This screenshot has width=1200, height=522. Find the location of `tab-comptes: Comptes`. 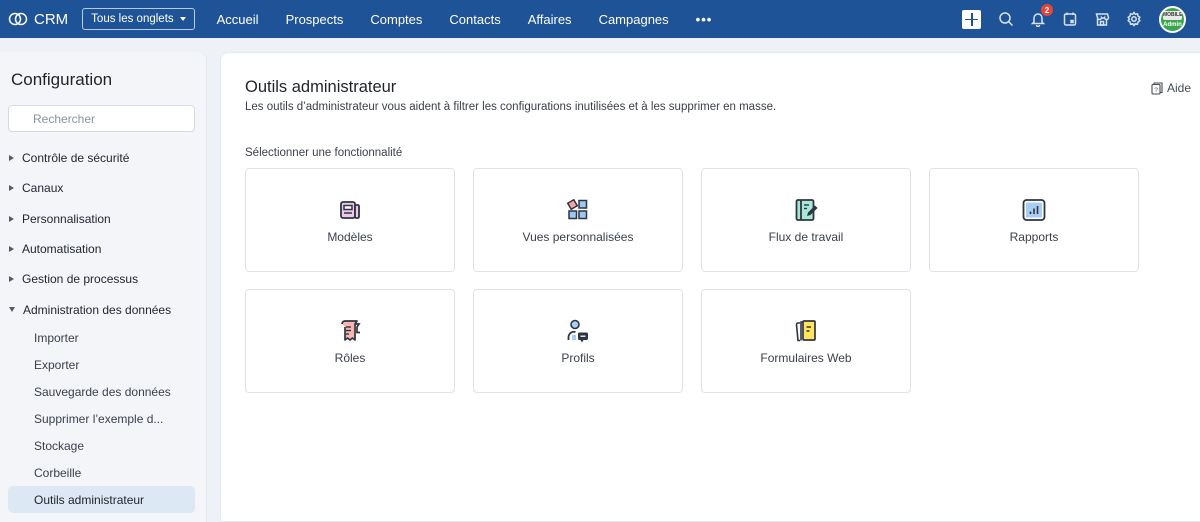

tab-comptes: Comptes is located at coordinates (396, 19).